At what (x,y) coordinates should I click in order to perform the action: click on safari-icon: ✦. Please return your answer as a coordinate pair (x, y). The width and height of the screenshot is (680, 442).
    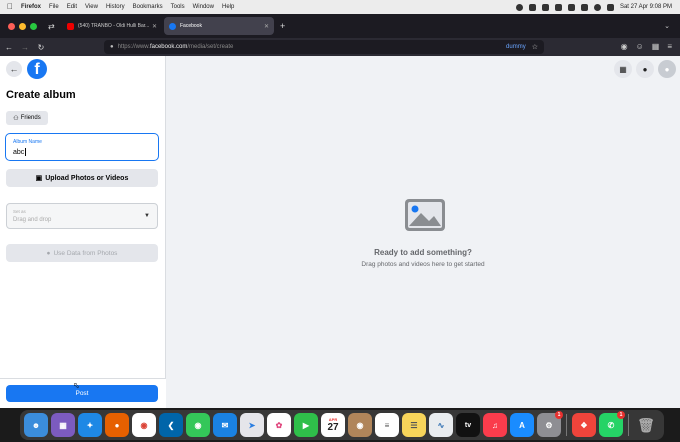
    Looking at the image, I should click on (90, 425).